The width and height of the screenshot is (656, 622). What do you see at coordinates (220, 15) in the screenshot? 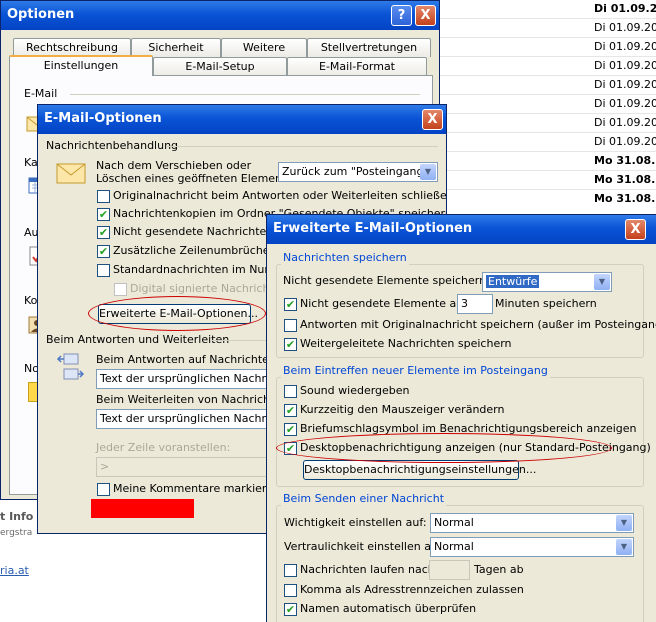
I see `optionen-titlebar: Optionen ? X` at bounding box center [220, 15].